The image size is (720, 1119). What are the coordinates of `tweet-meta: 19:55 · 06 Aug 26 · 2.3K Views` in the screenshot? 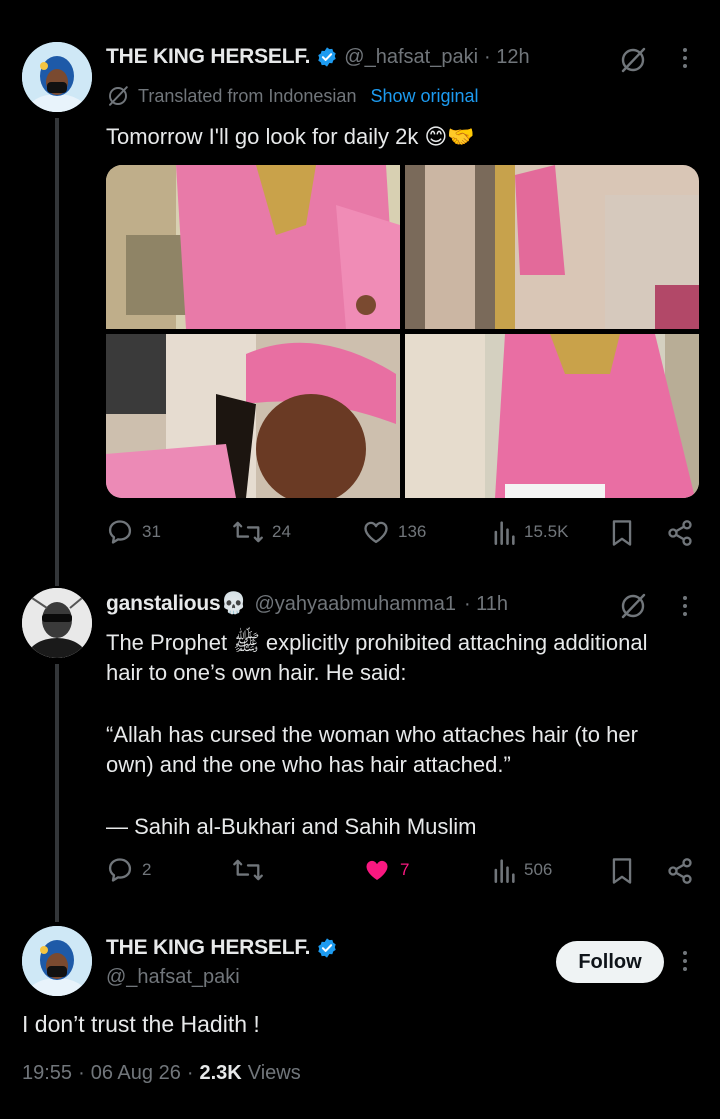 It's located at (161, 1073).